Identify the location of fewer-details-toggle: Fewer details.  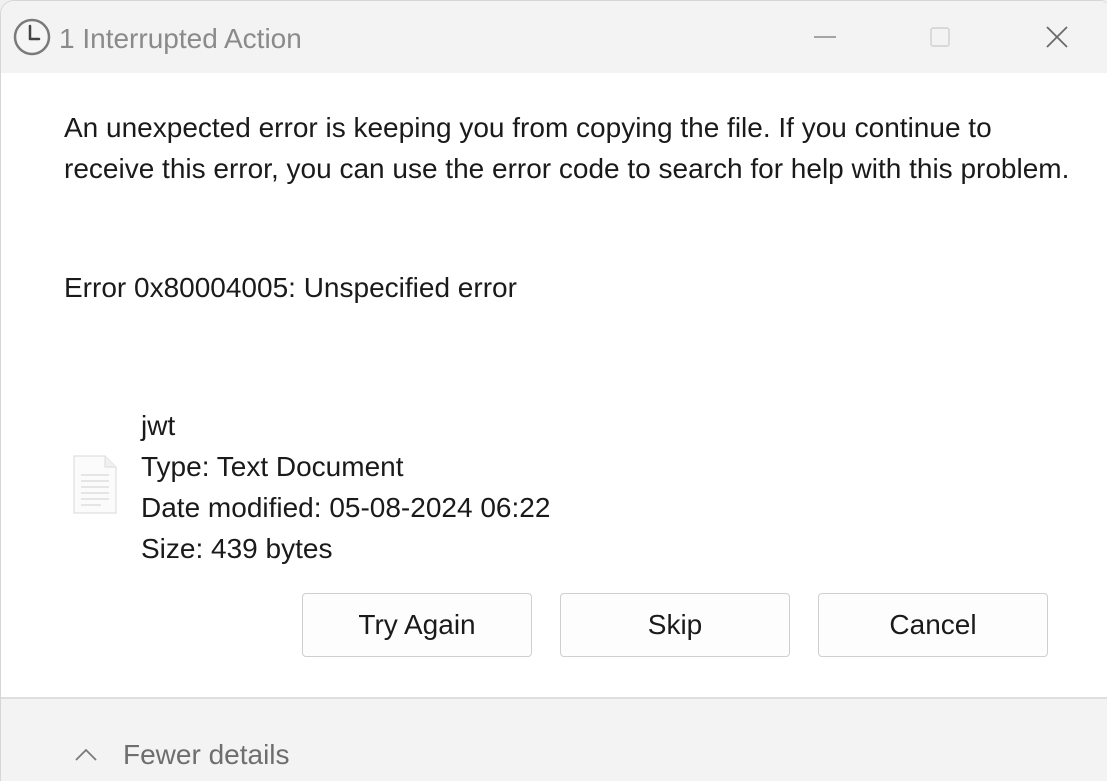
(180, 755).